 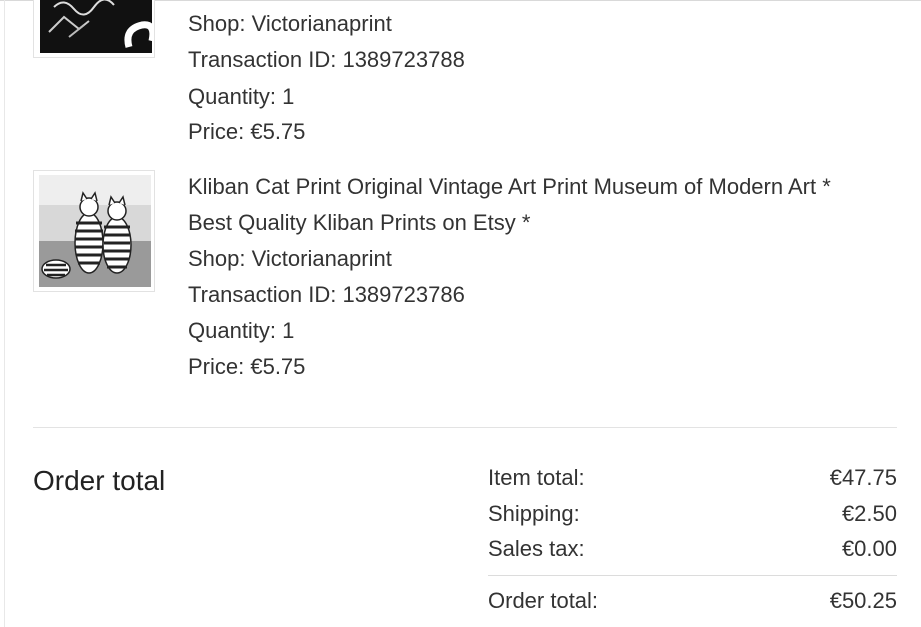 I want to click on sales-tax-row: Sales tax: €0.00, so click(x=692, y=549).